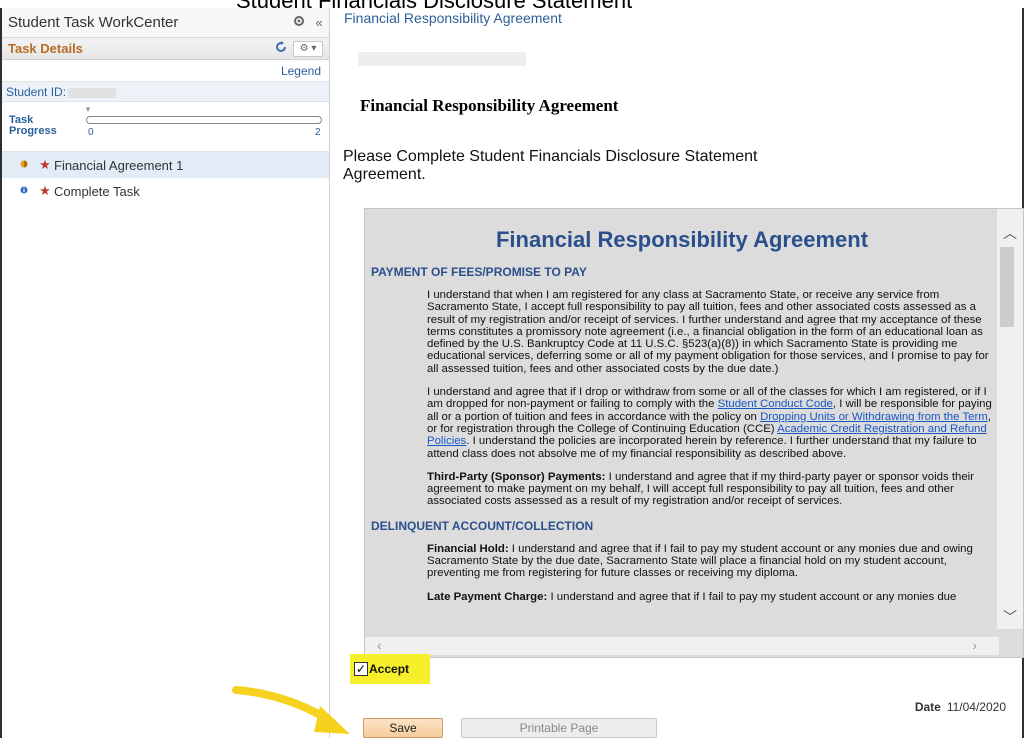 This screenshot has width=1024, height=738. Describe the element at coordinates (479, 272) in the screenshot. I see `section-heading: PAYMENT OF FEES/PROMISE TO PAY` at that location.